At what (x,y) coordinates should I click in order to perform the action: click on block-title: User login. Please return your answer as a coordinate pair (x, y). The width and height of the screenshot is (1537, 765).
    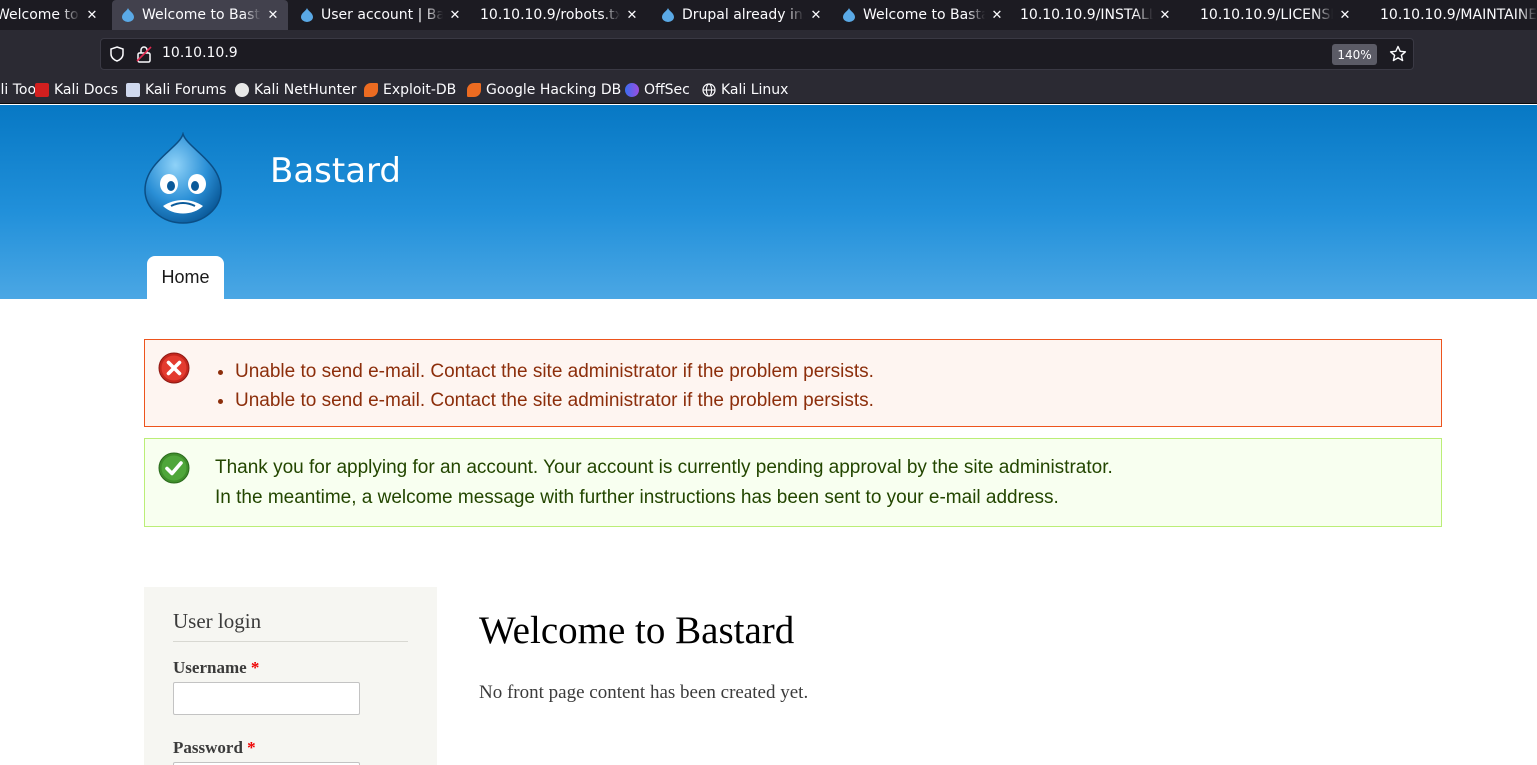
    Looking at the image, I should click on (217, 621).